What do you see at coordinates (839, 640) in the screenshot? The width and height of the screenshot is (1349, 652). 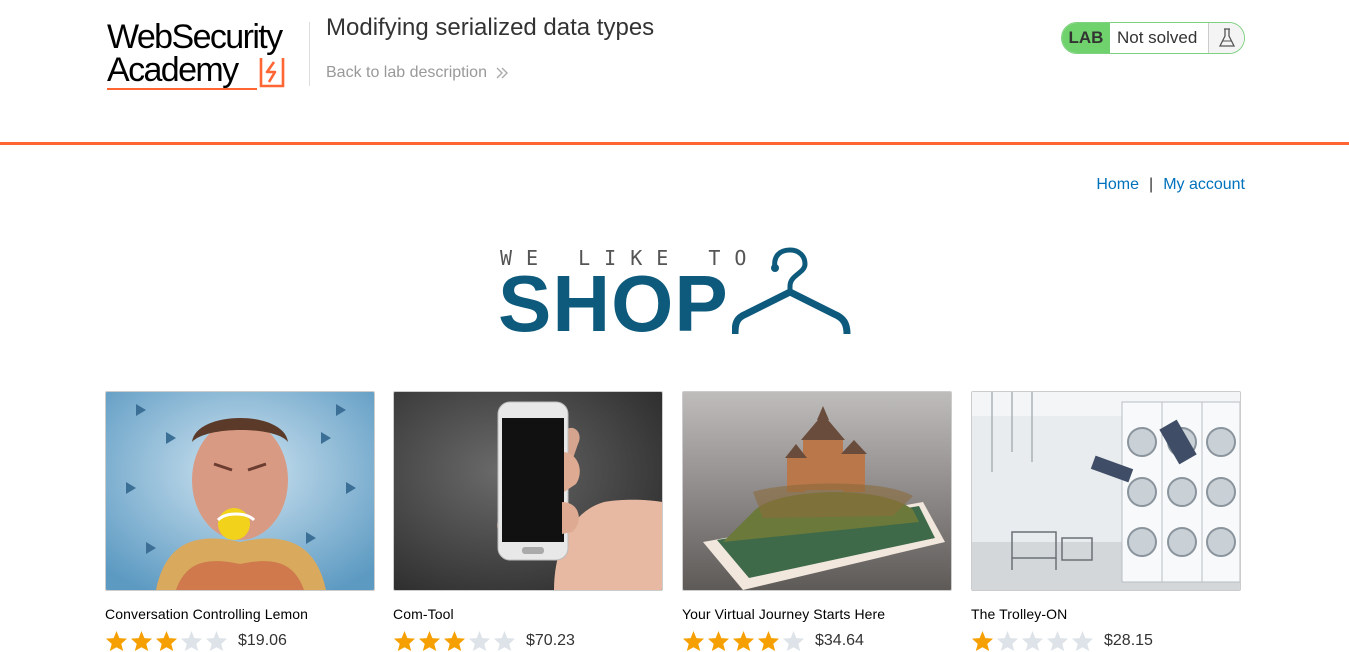 I see `product-price: $34.64` at bounding box center [839, 640].